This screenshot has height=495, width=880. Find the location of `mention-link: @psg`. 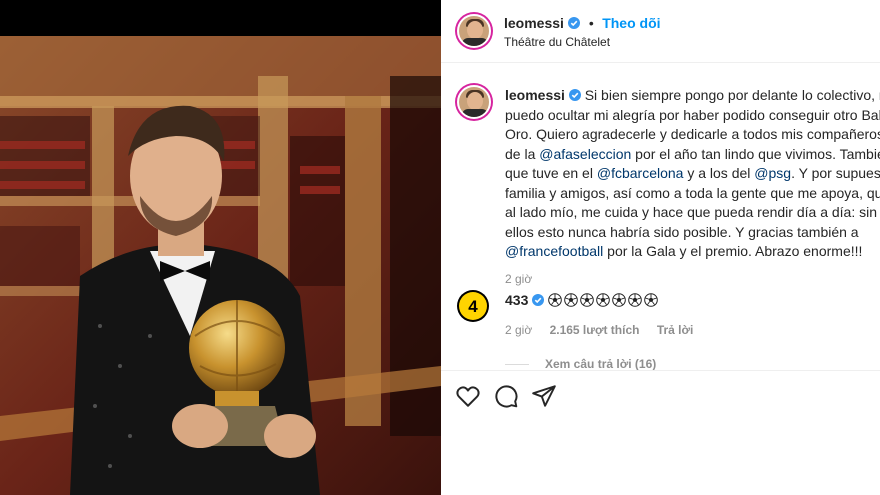

mention-link: @psg is located at coordinates (772, 173).